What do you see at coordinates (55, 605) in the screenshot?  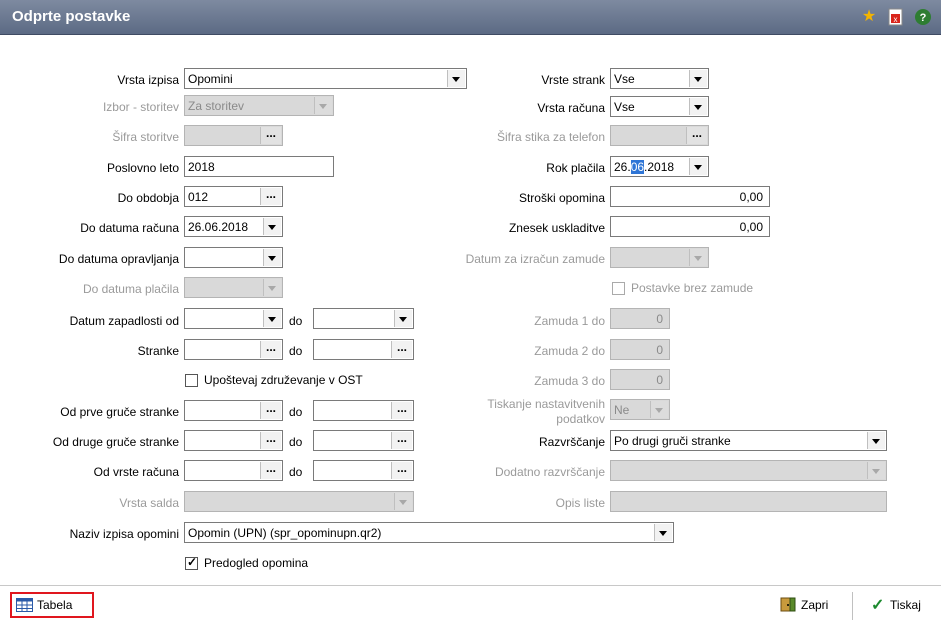 I see `tabela-label: Tabela` at bounding box center [55, 605].